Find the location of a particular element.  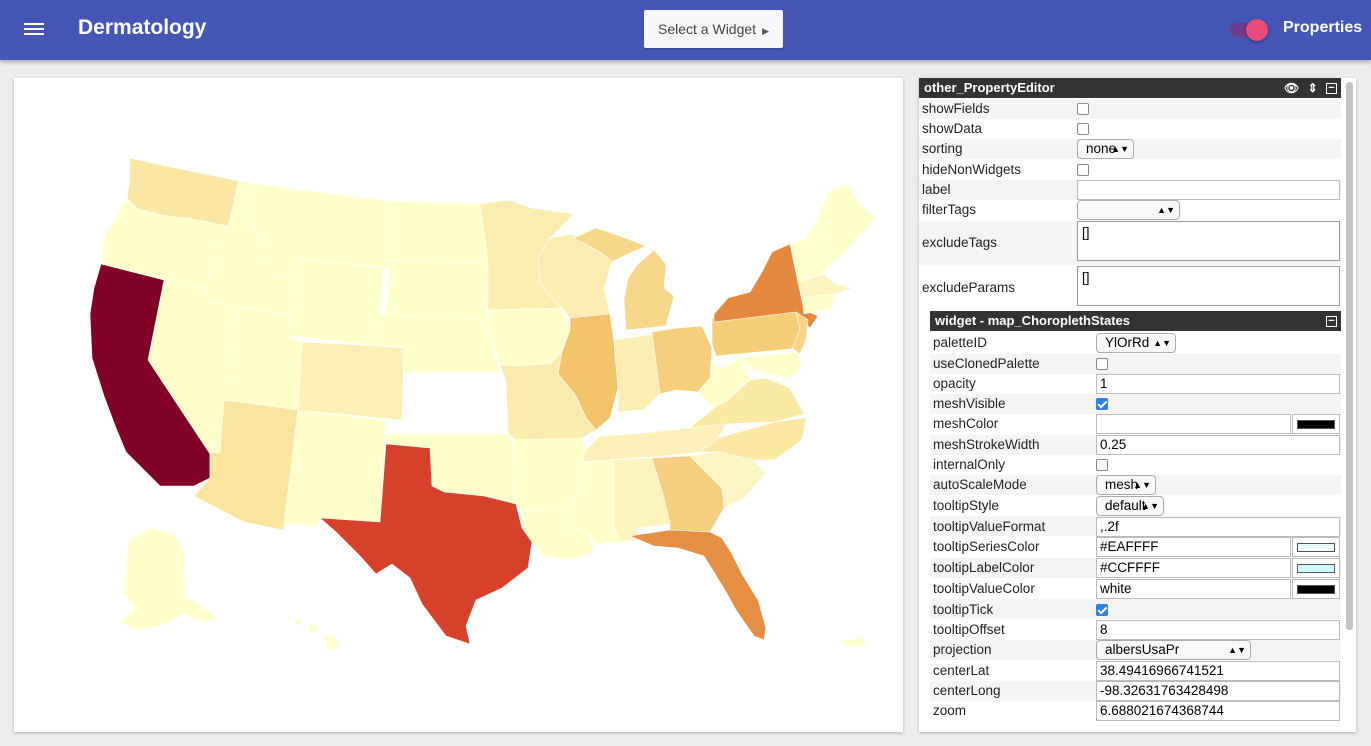

select-tooltipstyle-value: default is located at coordinates (1125, 505).